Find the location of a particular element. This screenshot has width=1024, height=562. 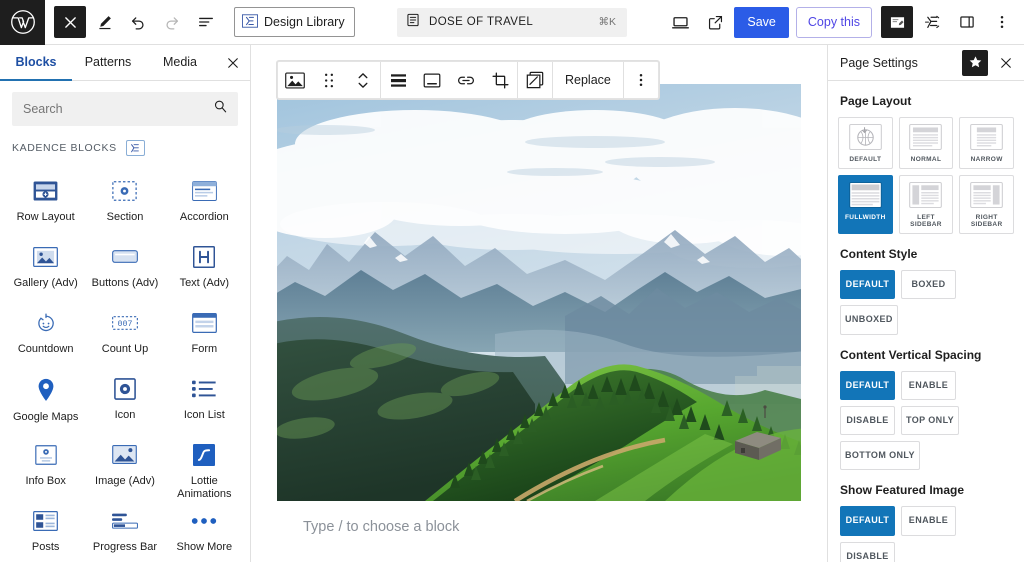

content-style-boxed: BOXED is located at coordinates (928, 285).